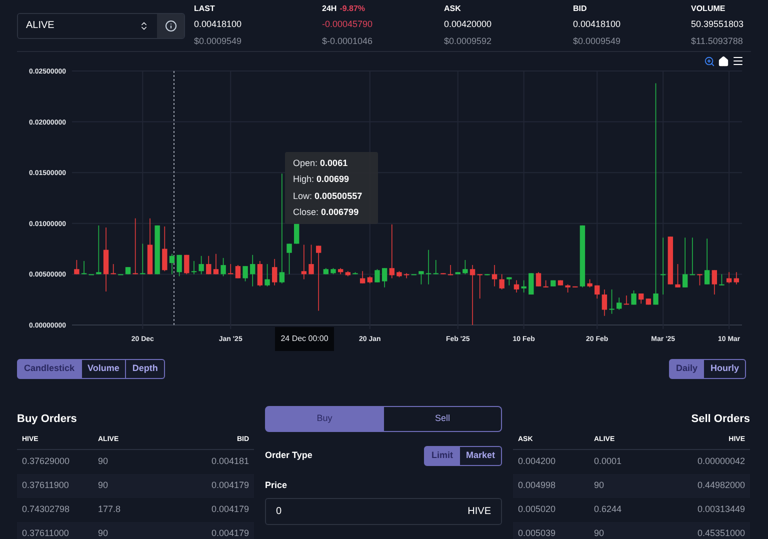  Describe the element at coordinates (481, 456) in the screenshot. I see `segment-tab: Market` at that location.